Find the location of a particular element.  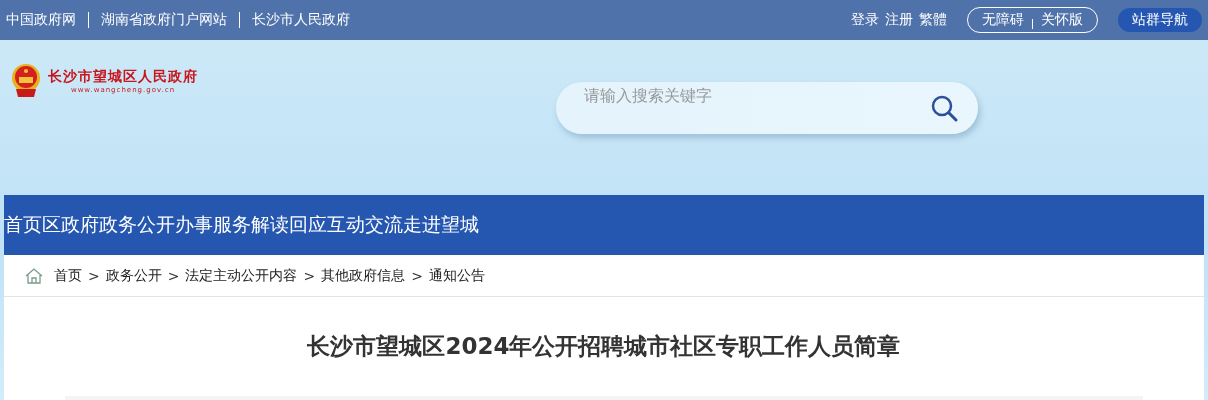

nav-item: 首页 is located at coordinates (23, 225).